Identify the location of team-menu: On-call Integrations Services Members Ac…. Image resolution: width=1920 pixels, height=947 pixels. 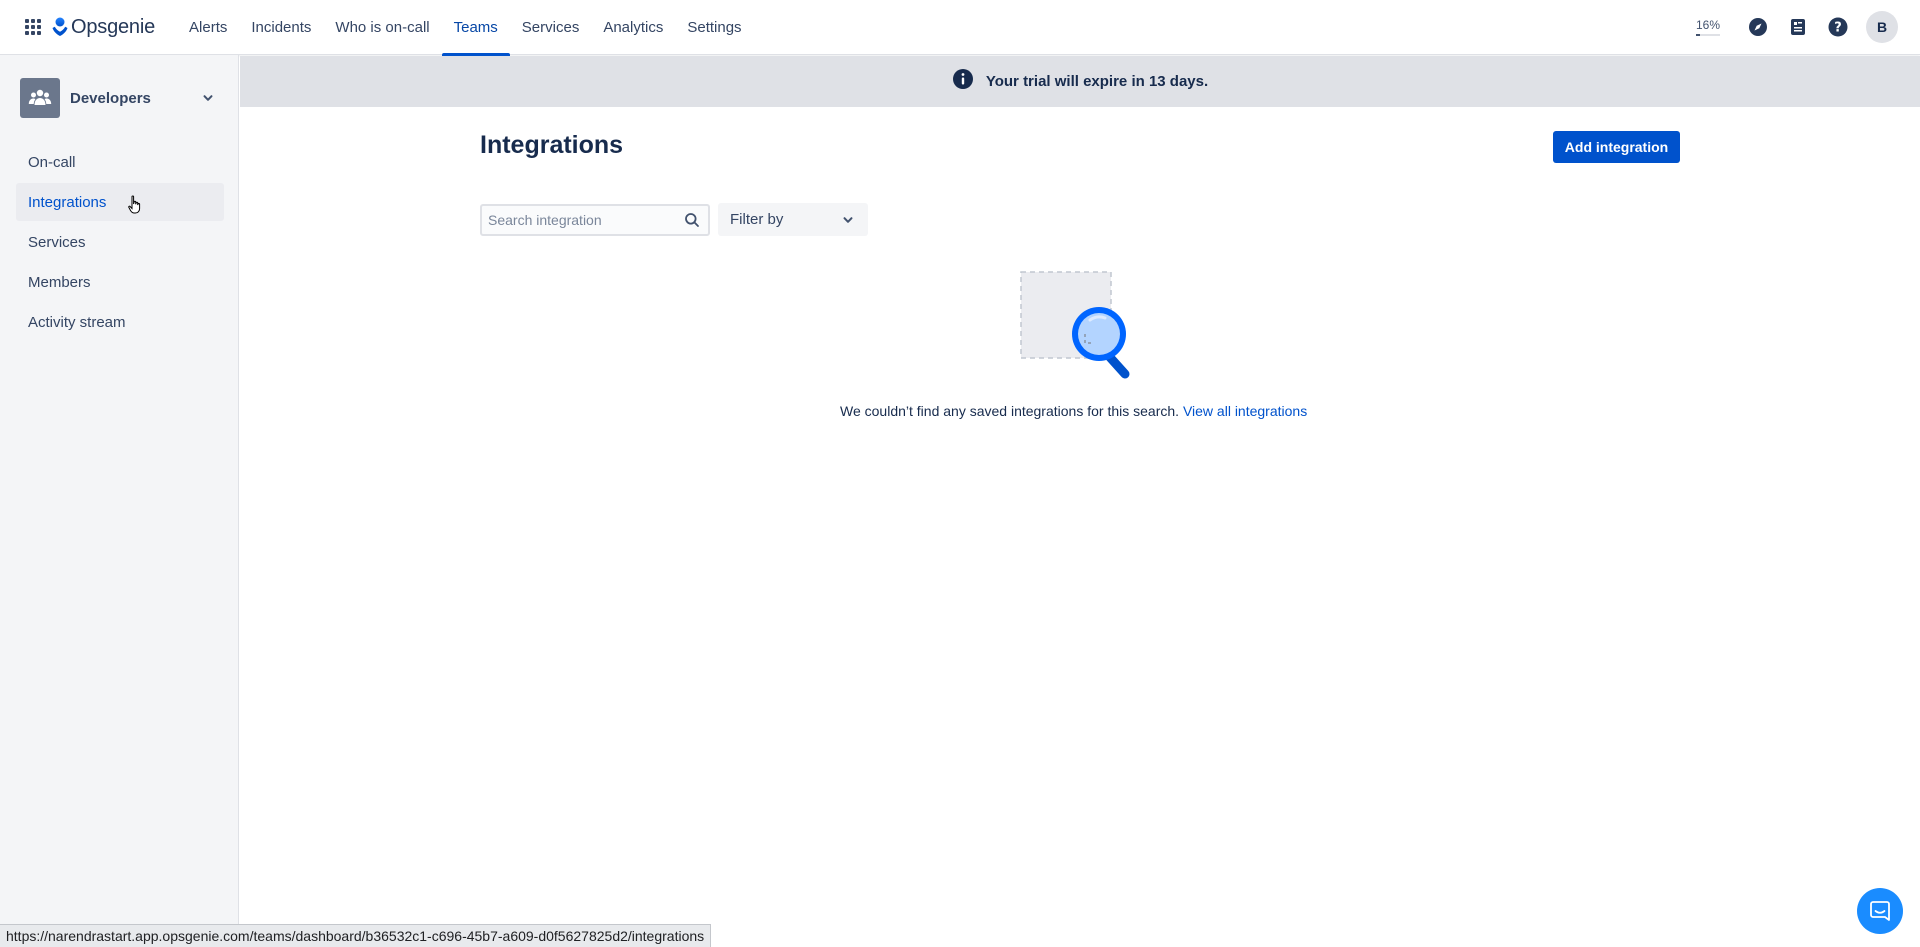
(120, 243).